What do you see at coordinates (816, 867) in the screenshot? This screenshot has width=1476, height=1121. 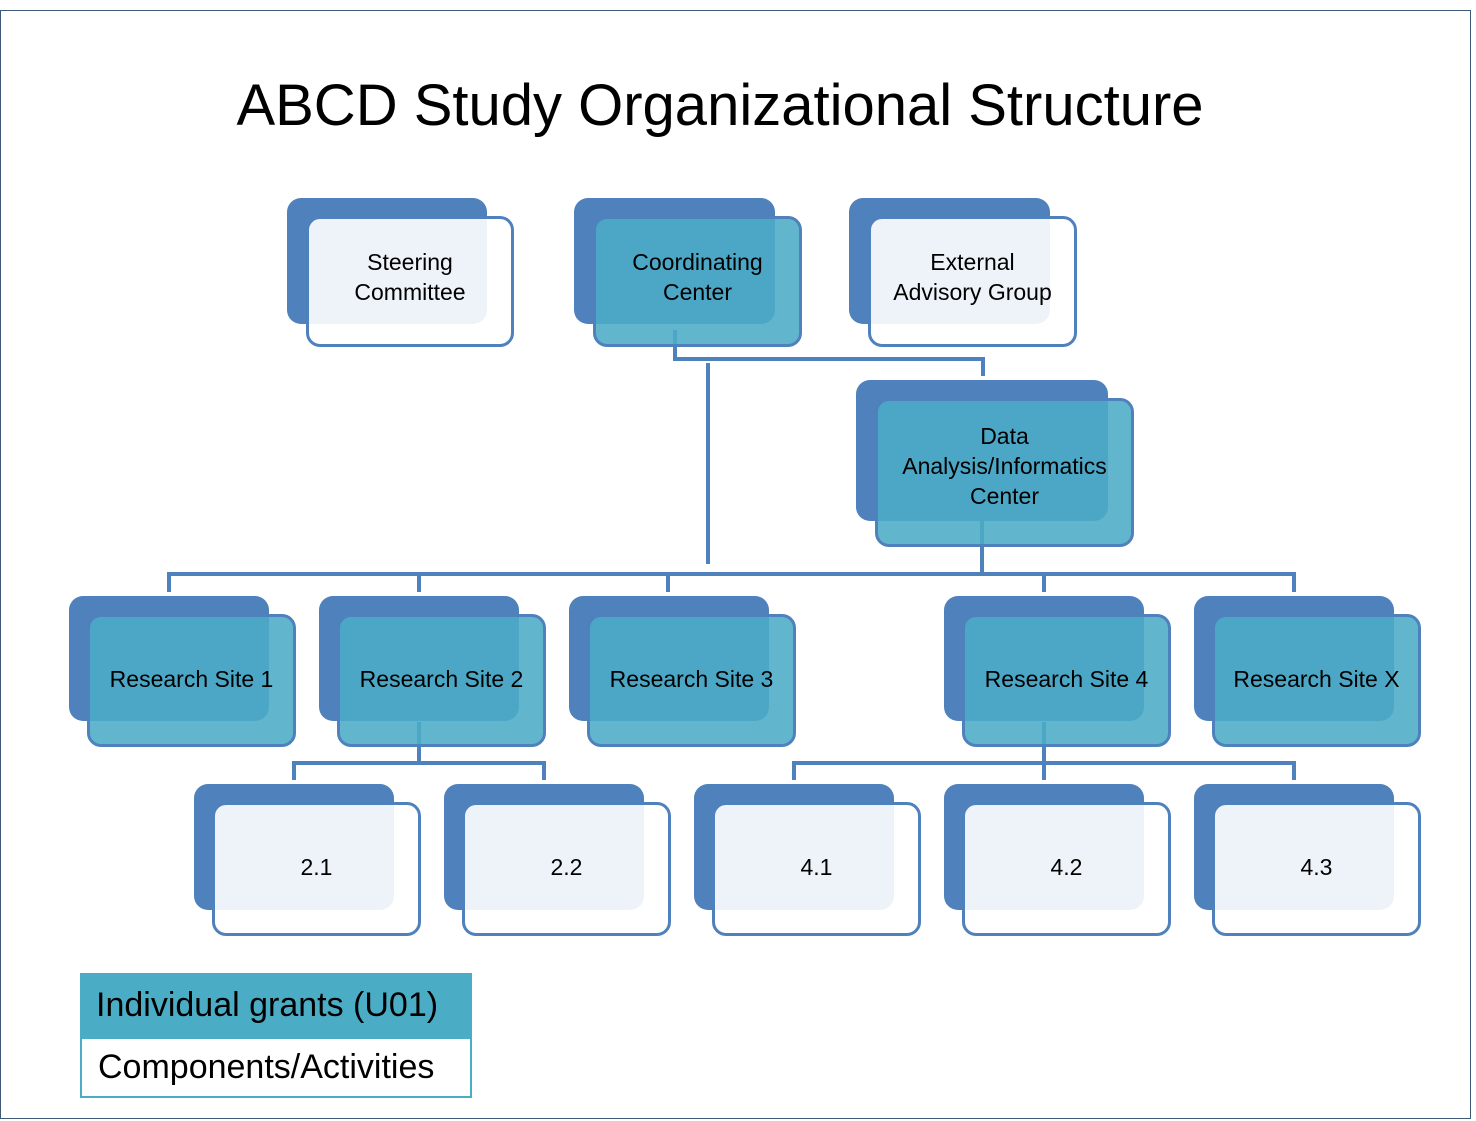 I see `node-label: 4.1` at bounding box center [816, 867].